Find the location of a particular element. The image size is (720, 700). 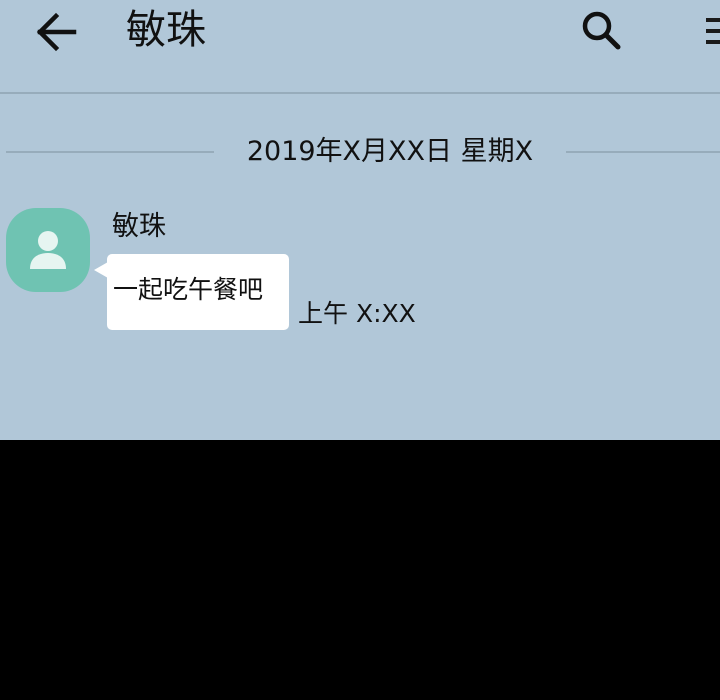

message-bubble: 一起吃午餐吧 is located at coordinates (191, 292).